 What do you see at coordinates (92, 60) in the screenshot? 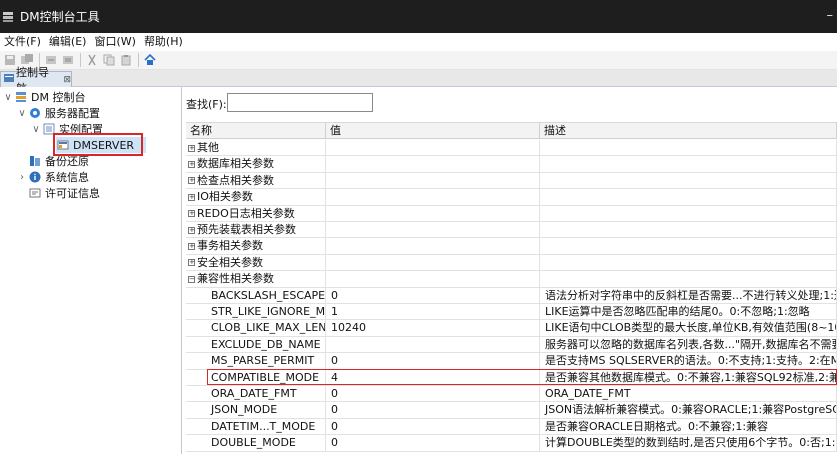
I see `cut-icon` at bounding box center [92, 60].